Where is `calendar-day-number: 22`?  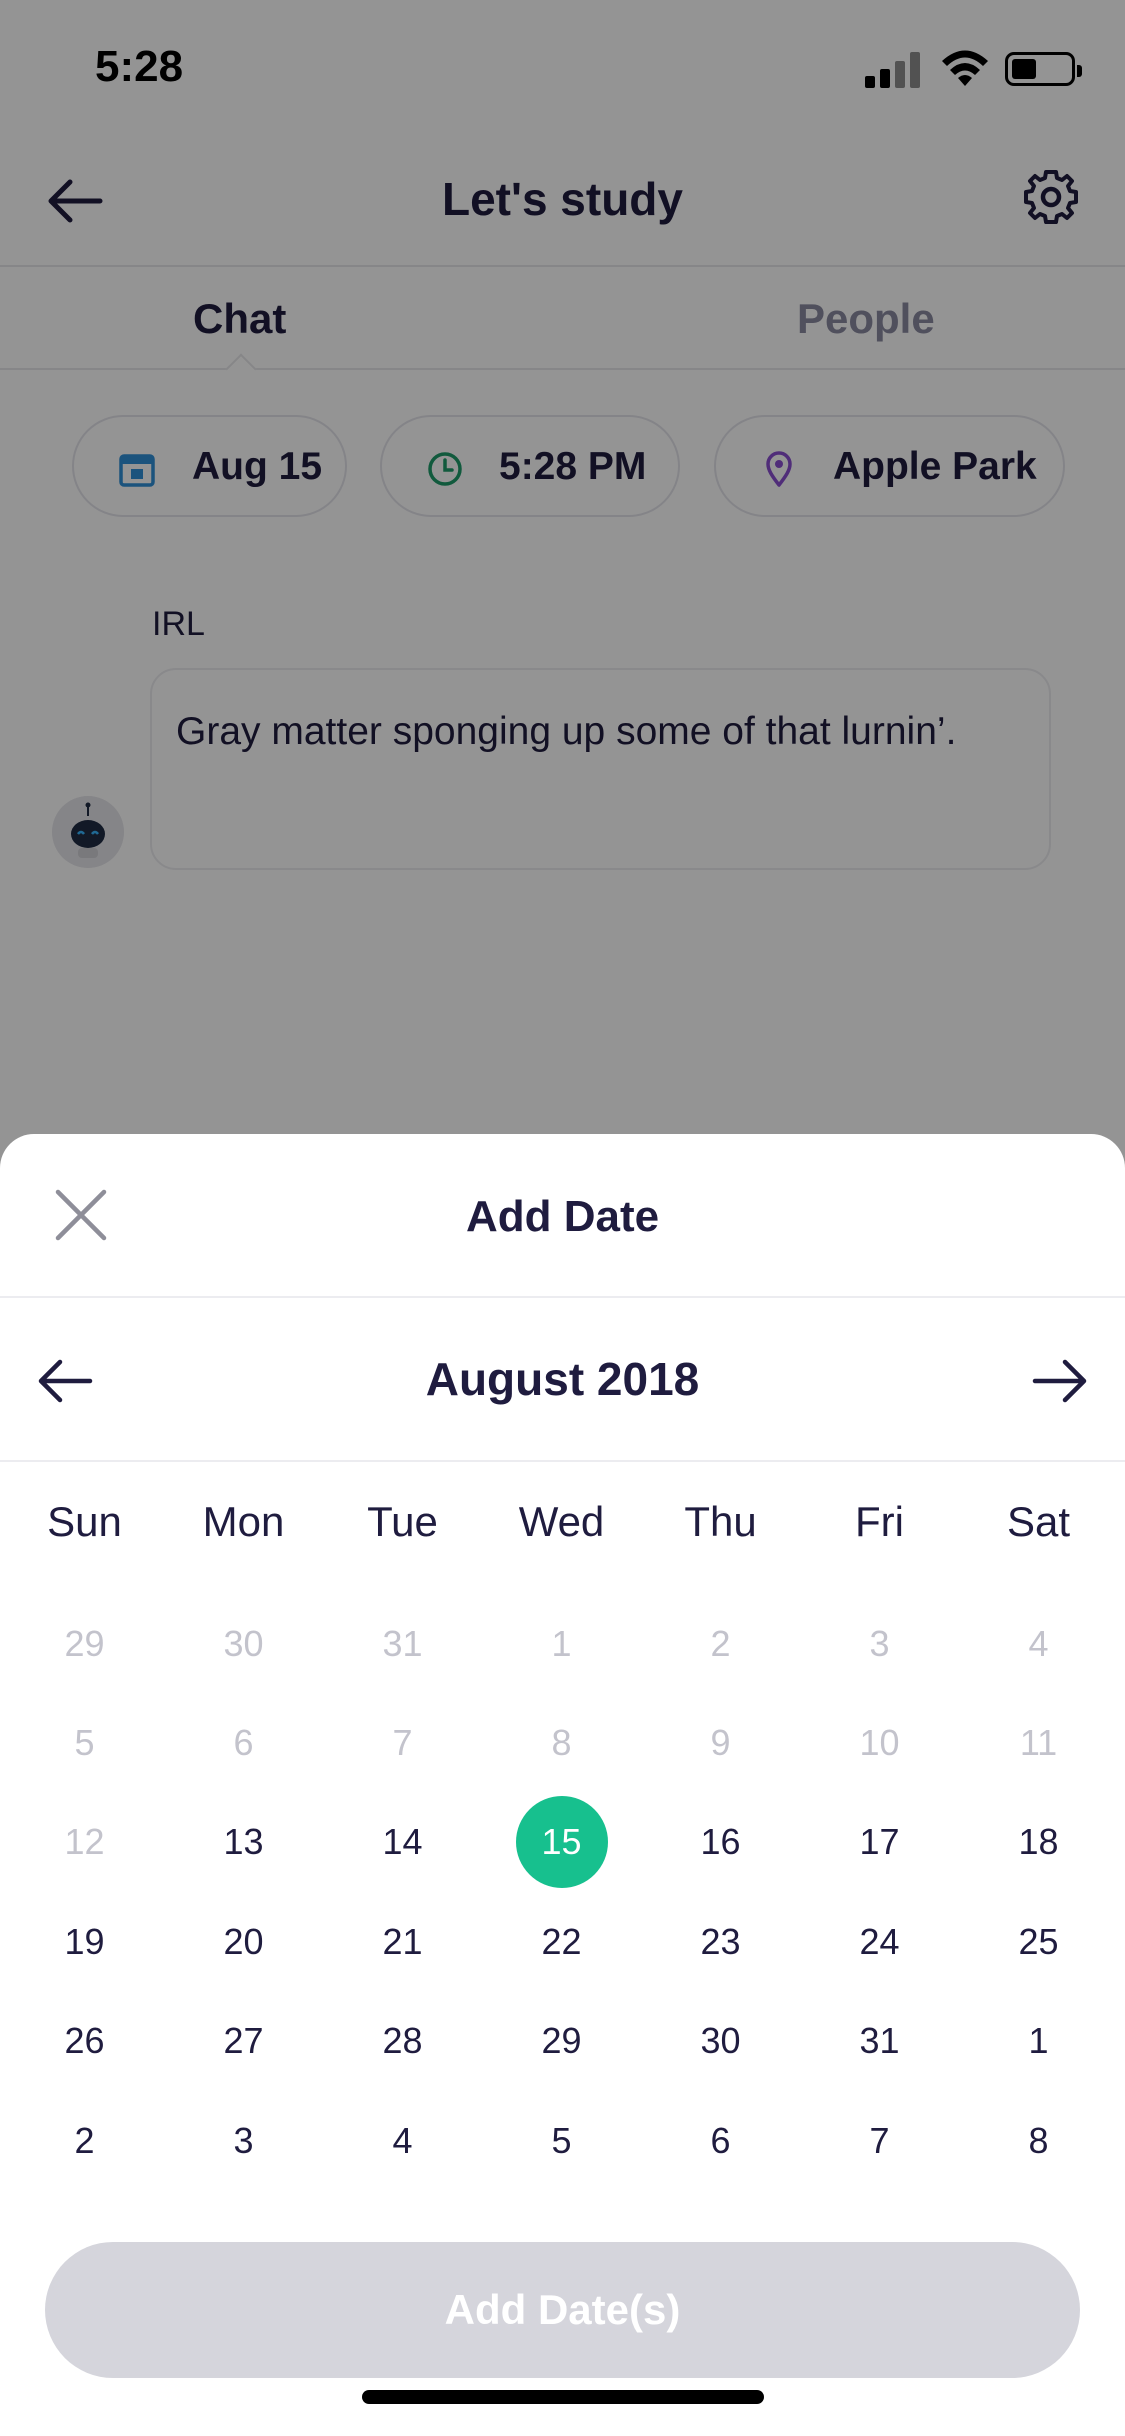
calendar-day-number: 22 is located at coordinates (561, 1941).